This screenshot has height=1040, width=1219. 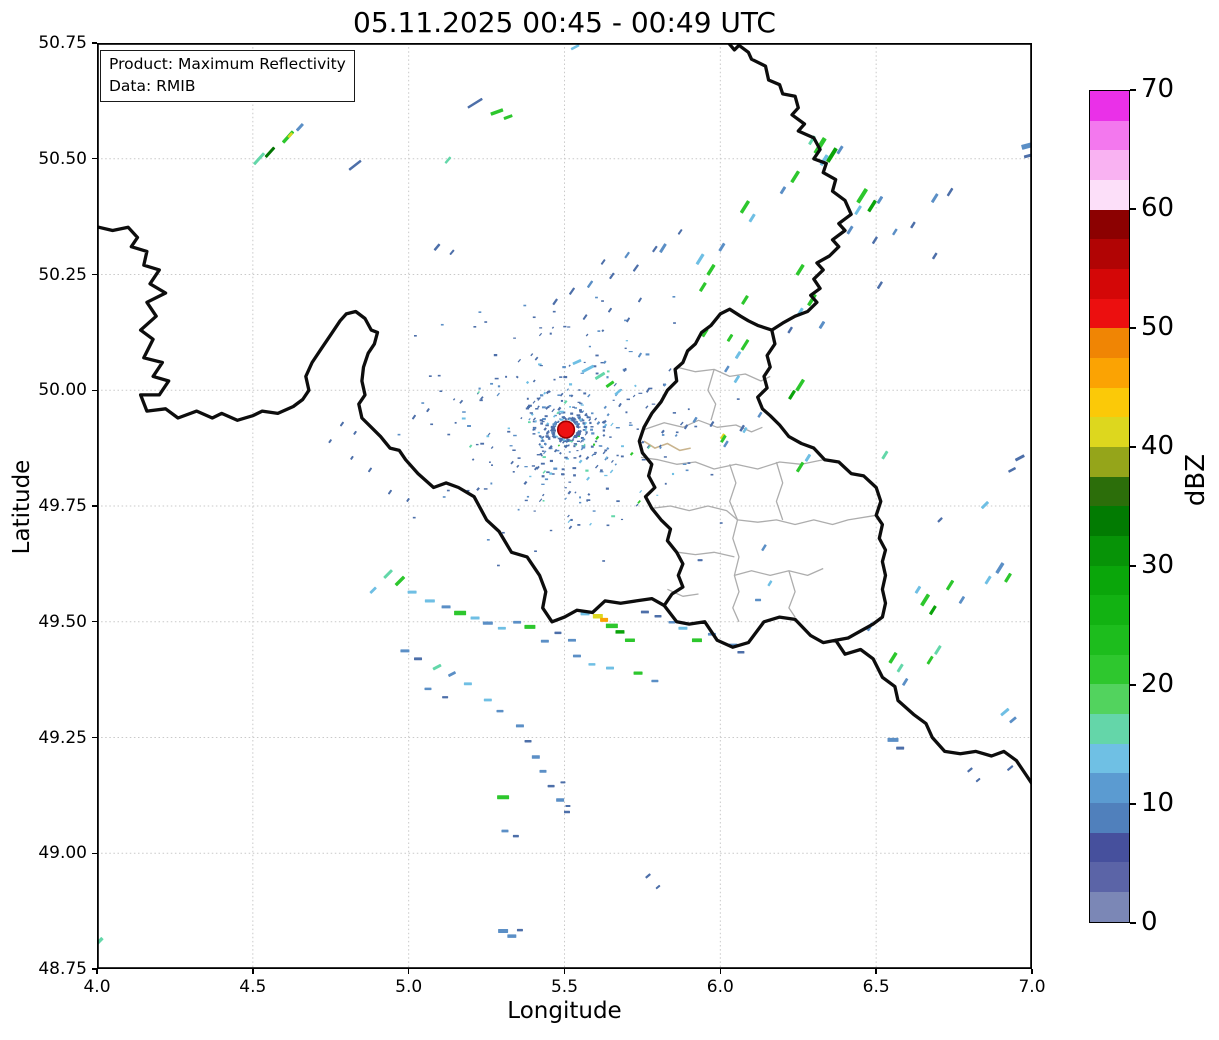 I want to click on product-annotation-box: Product: Maximum Reflectivity Data: RMIB, so click(x=227, y=76).